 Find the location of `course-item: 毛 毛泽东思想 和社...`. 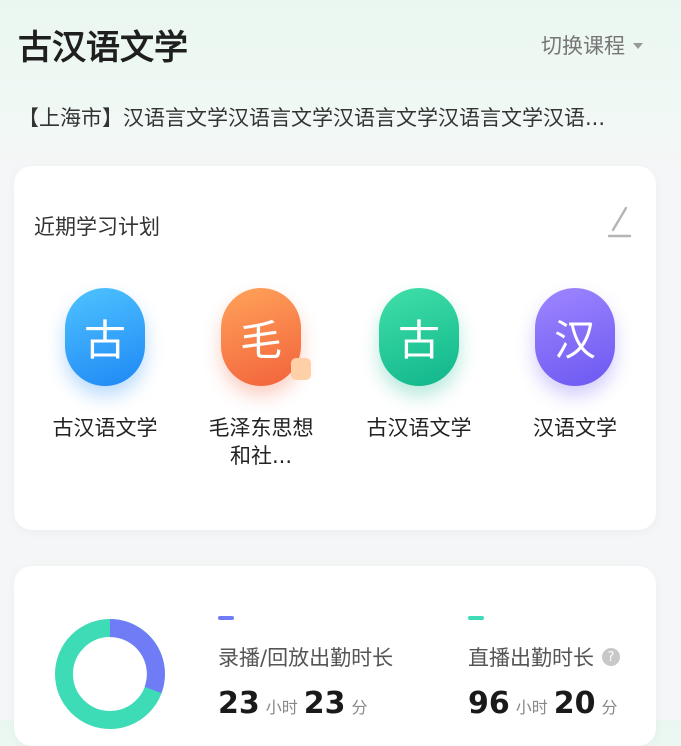

course-item: 毛 毛泽东思想 和社... is located at coordinates (261, 379).